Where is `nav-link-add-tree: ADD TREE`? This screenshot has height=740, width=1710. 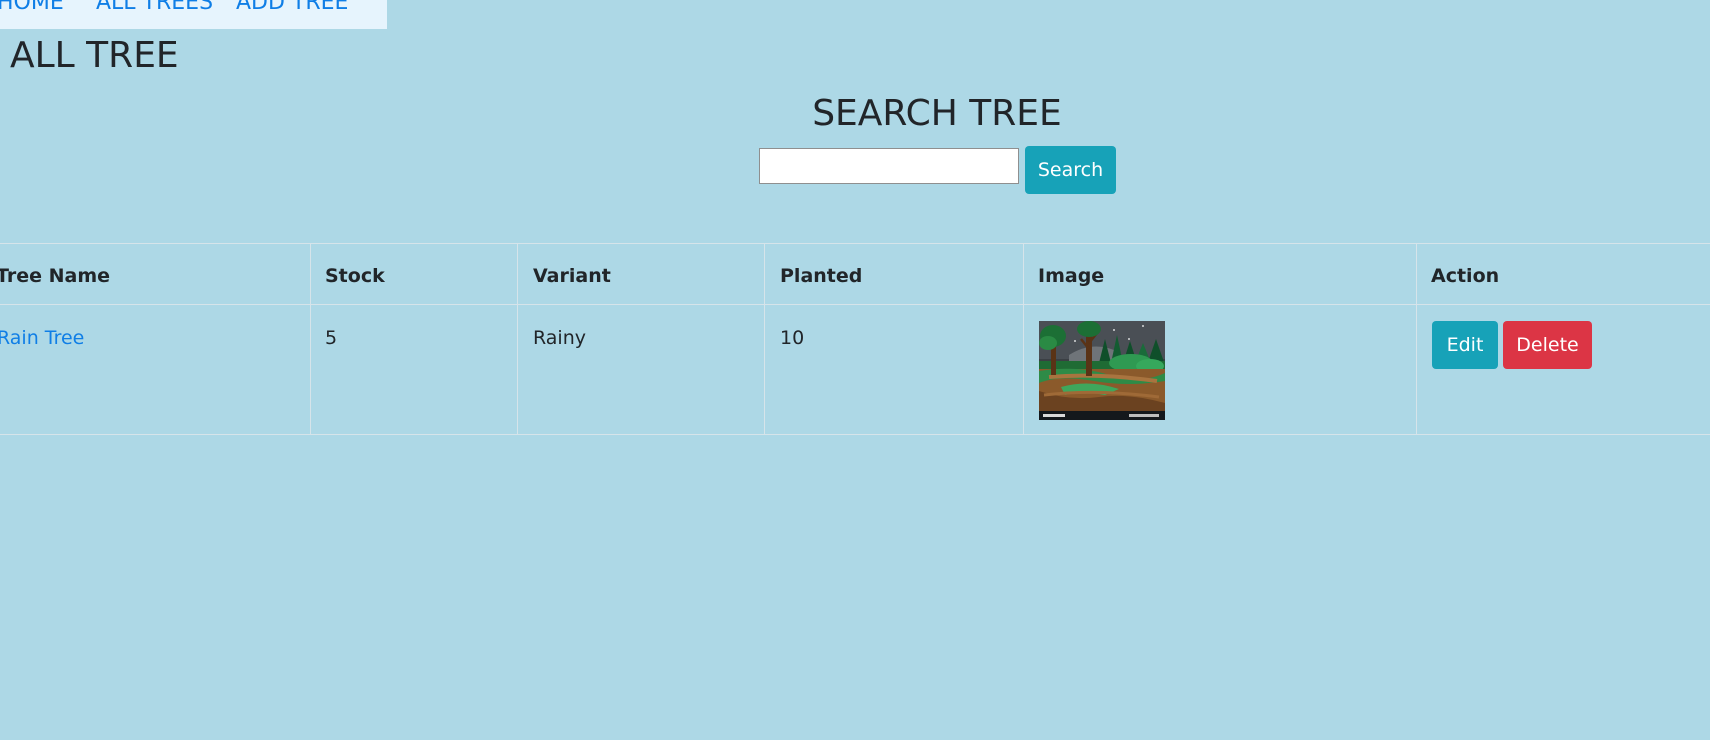 nav-link-add-tree: ADD TREE is located at coordinates (292, 10).